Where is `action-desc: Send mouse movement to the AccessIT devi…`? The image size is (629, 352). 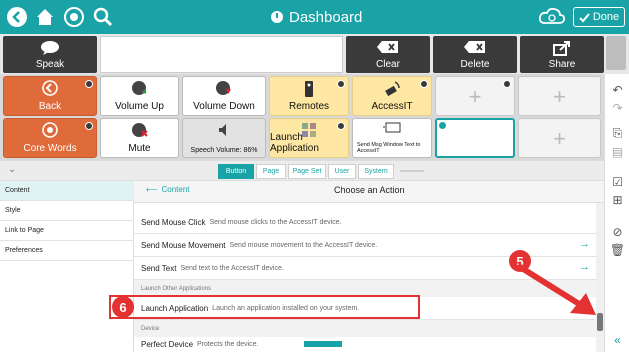
action-desc: Send mouse movement to the AccessIT devi… is located at coordinates (303, 245).